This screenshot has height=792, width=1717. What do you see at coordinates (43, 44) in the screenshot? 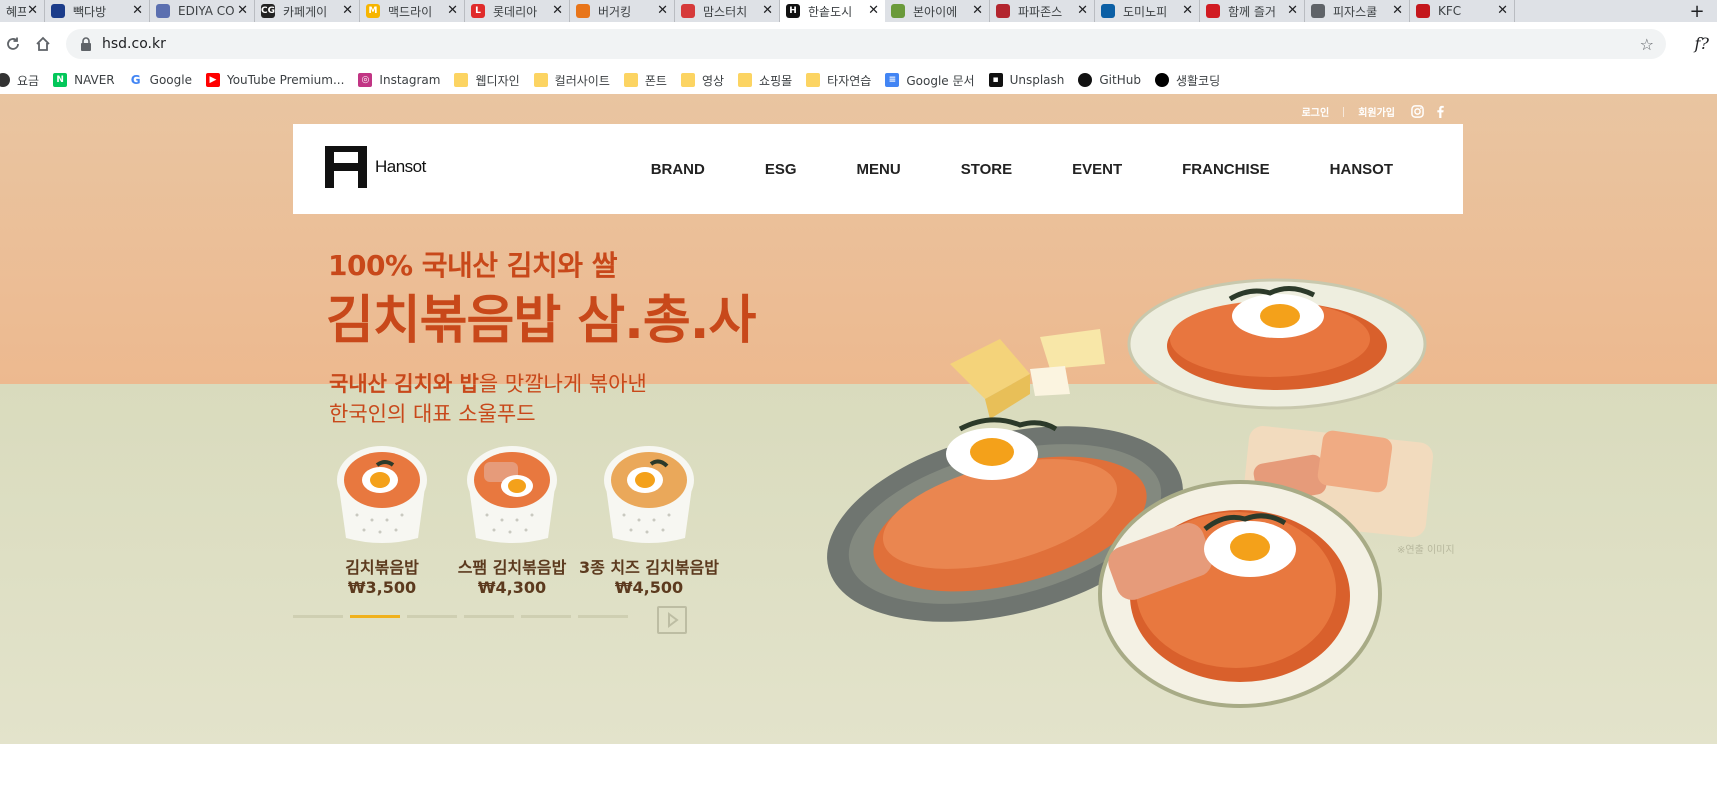
I see `home-button` at bounding box center [43, 44].